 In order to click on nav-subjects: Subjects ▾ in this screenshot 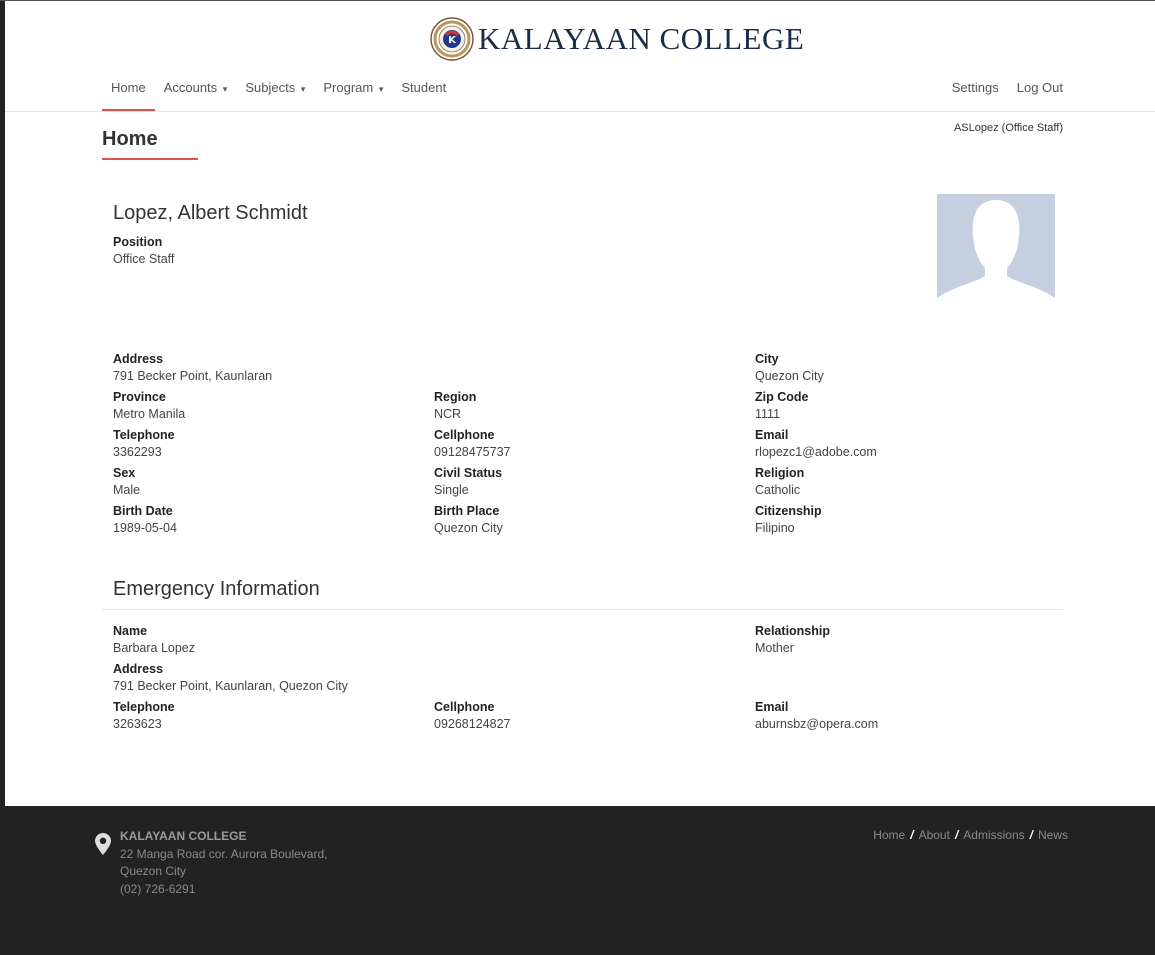, I will do `click(275, 90)`.